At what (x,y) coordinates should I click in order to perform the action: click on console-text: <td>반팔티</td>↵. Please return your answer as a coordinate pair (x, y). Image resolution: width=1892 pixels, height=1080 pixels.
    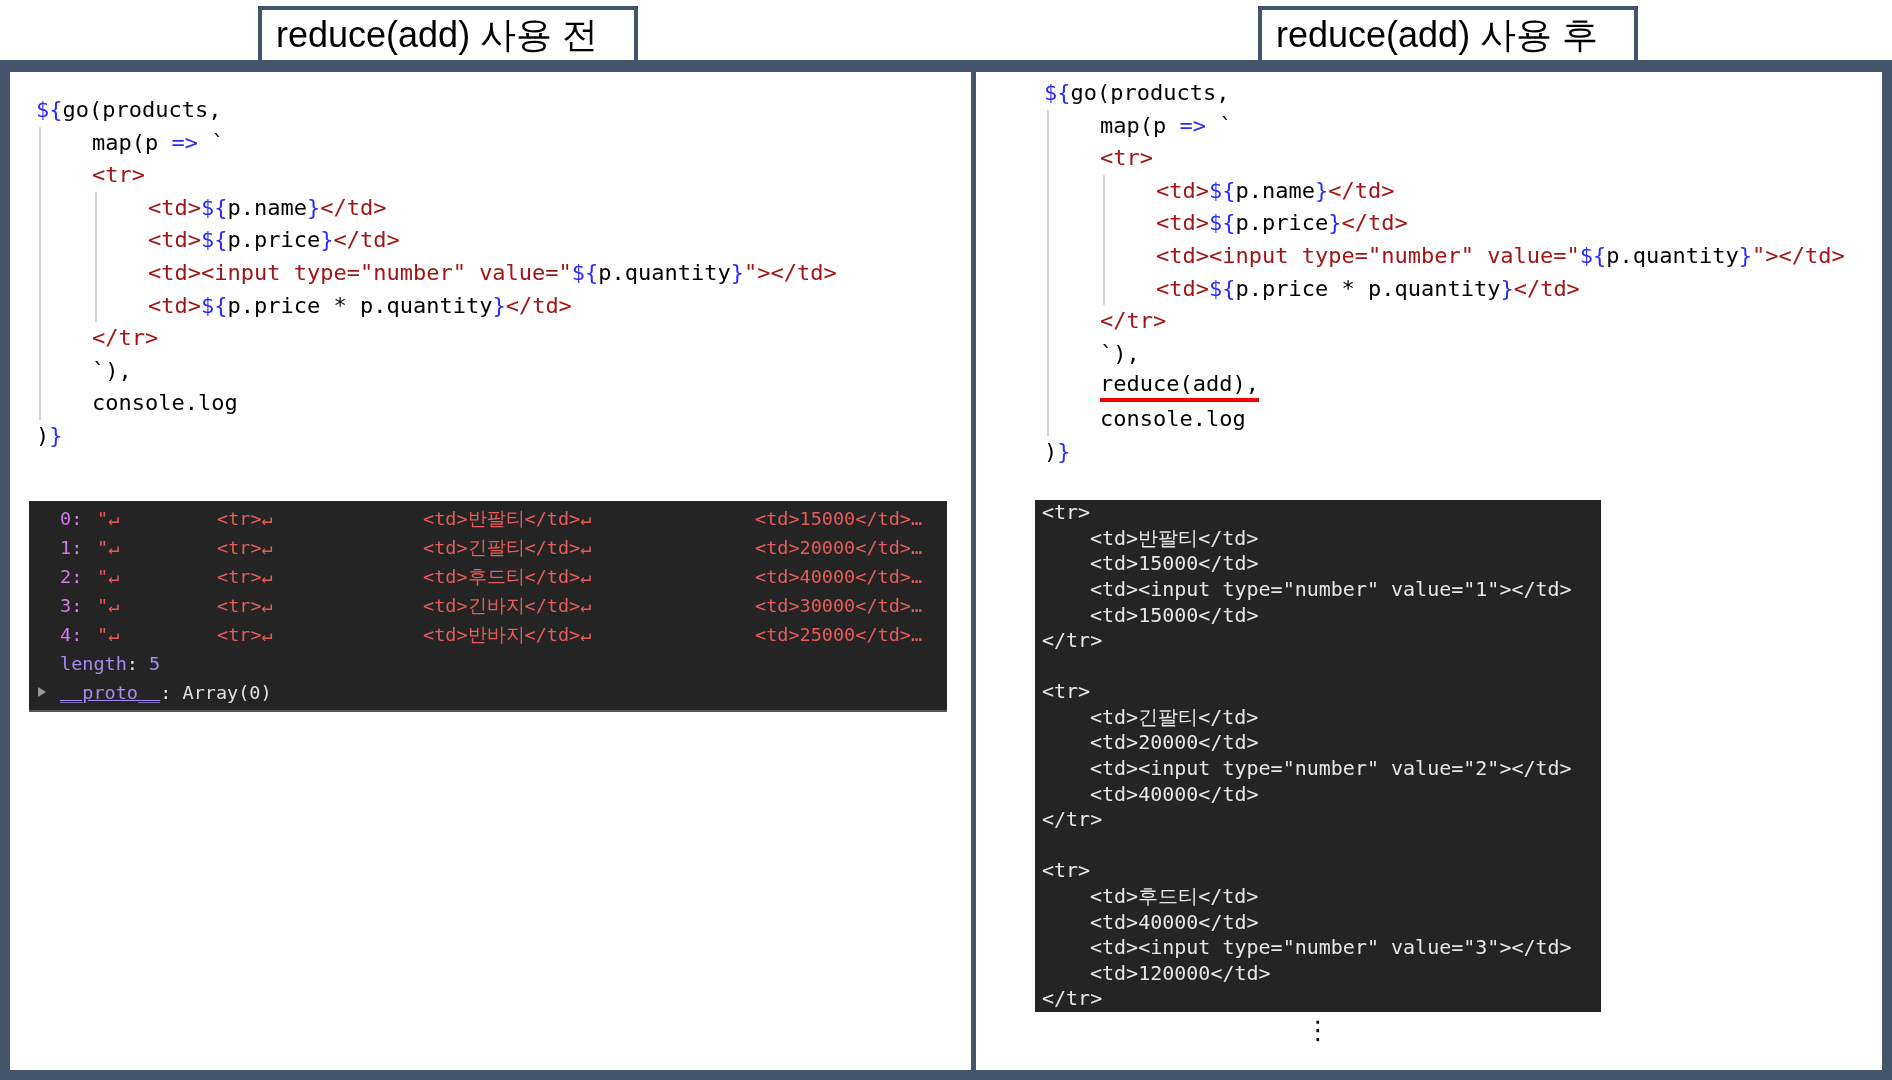
    Looking at the image, I should click on (508, 518).